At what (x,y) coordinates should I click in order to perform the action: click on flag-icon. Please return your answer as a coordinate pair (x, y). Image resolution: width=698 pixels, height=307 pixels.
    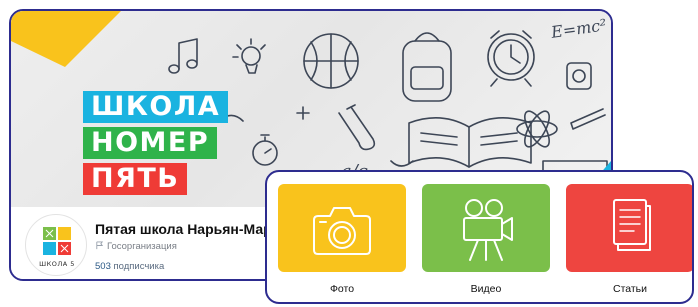
    Looking at the image, I should click on (100, 245).